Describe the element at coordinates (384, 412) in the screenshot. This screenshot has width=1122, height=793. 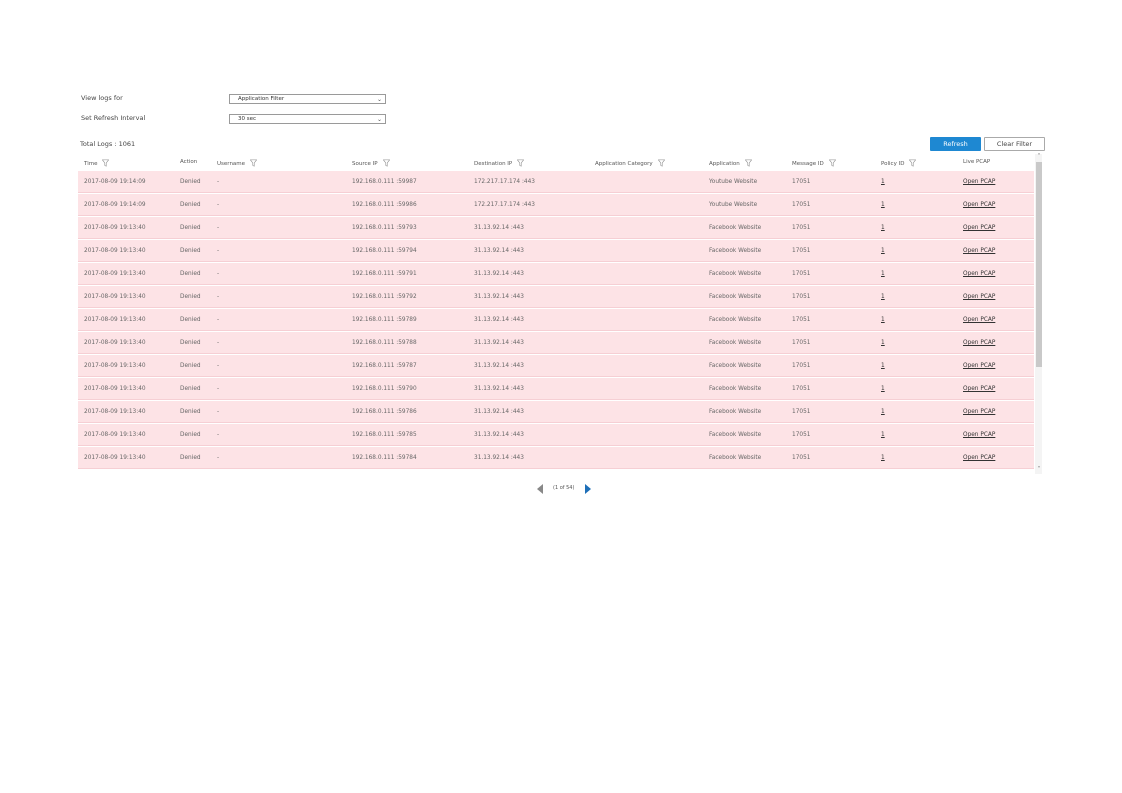
I see `cell-source-ip: 192.168.0.111 :59786` at that location.